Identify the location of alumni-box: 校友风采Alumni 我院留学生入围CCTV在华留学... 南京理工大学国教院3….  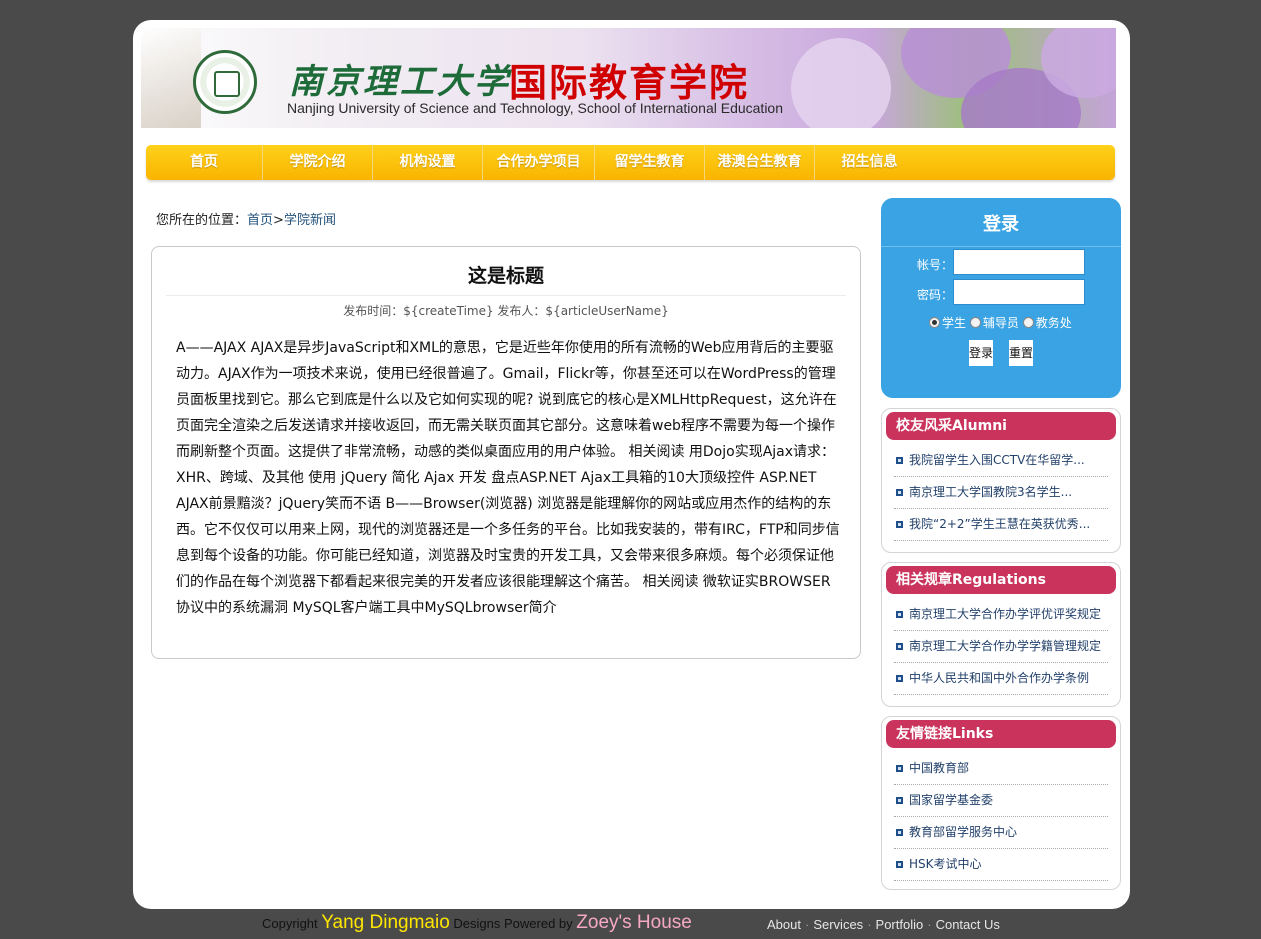
(1001, 480).